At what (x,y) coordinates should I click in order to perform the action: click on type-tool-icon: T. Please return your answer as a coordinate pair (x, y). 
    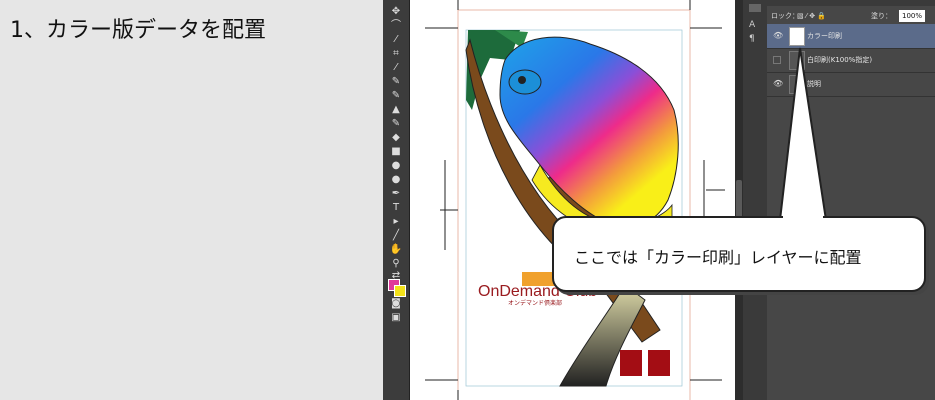
    Looking at the image, I should click on (396, 208).